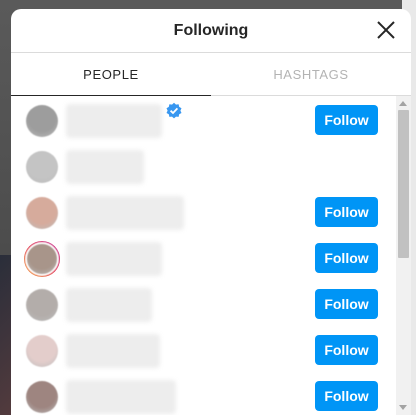  What do you see at coordinates (403, 184) in the screenshot?
I see `scroll-thumb` at bounding box center [403, 184].